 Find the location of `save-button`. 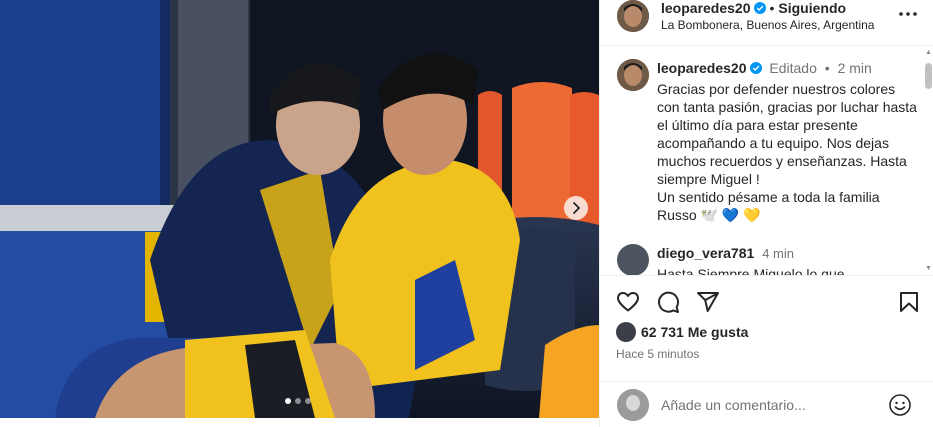

save-button is located at coordinates (909, 302).